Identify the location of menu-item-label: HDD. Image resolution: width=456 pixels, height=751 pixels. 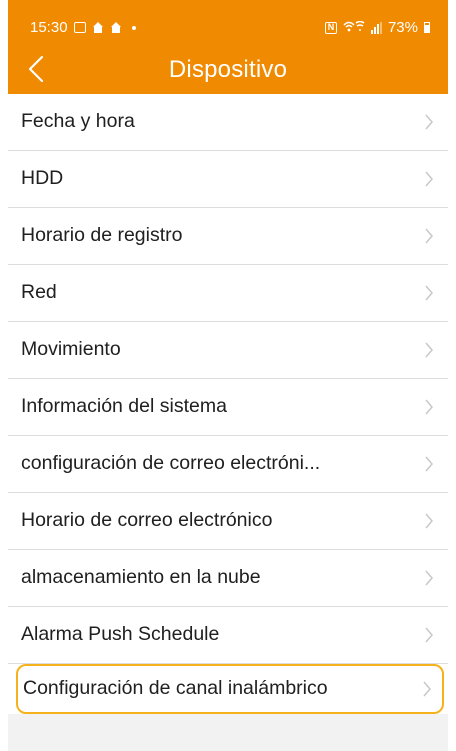
(42, 178).